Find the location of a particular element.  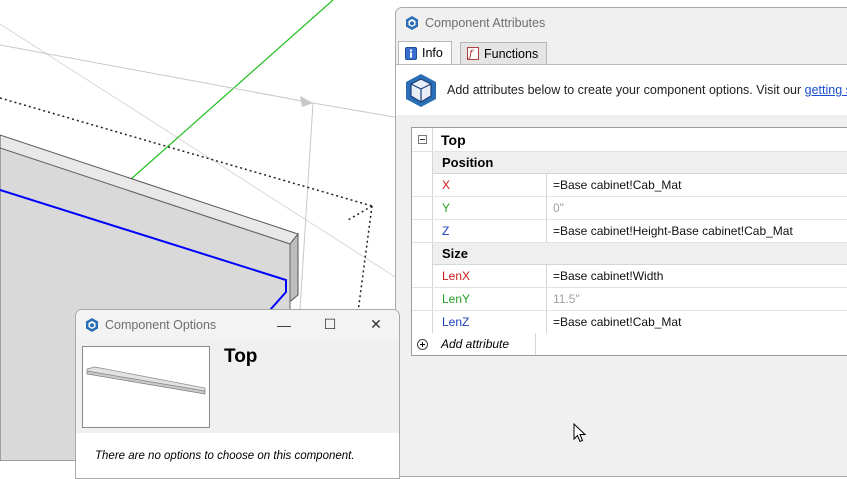

attributes-titlebar: Component Attributes is located at coordinates (621, 22).